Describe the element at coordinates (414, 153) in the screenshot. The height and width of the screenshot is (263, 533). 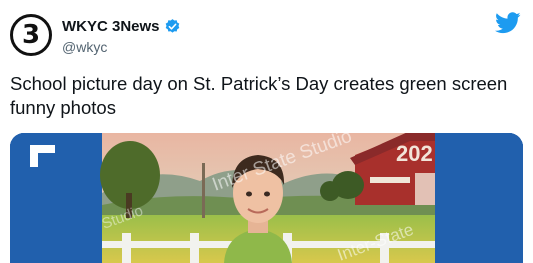
I see `barn-year-text: 202` at that location.